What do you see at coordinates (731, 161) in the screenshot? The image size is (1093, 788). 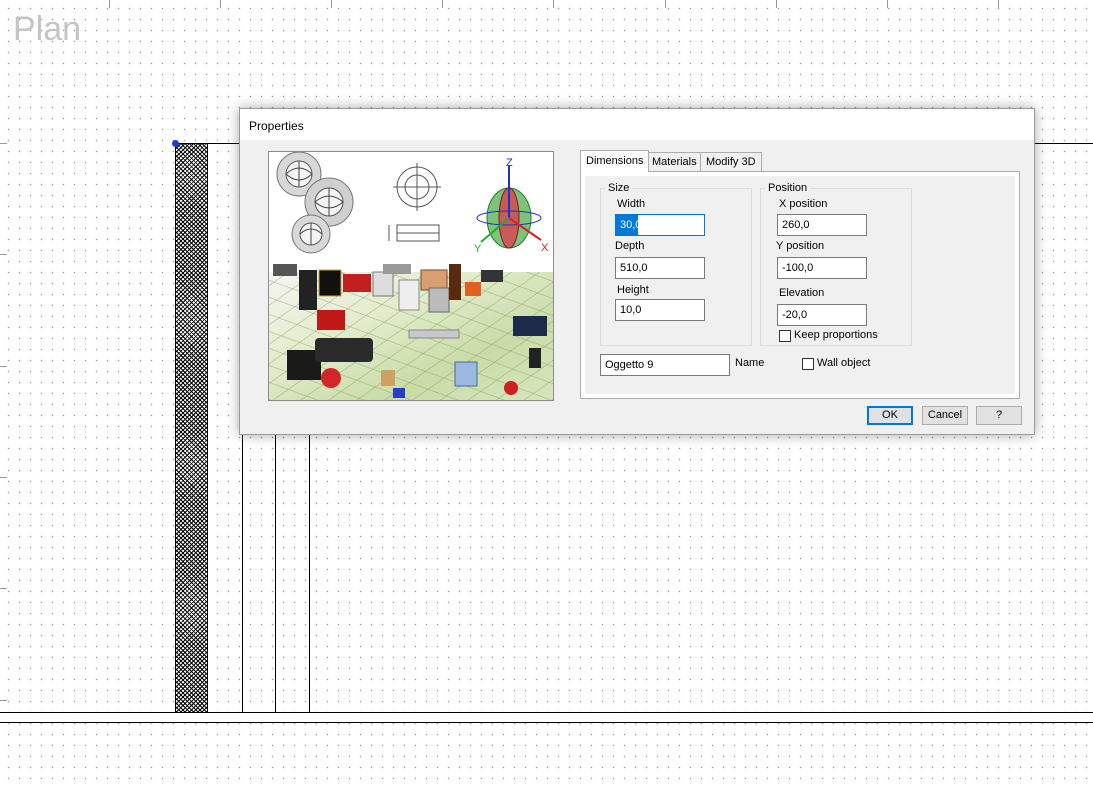 I see `tab-modify-3d: Modify 3D` at bounding box center [731, 161].